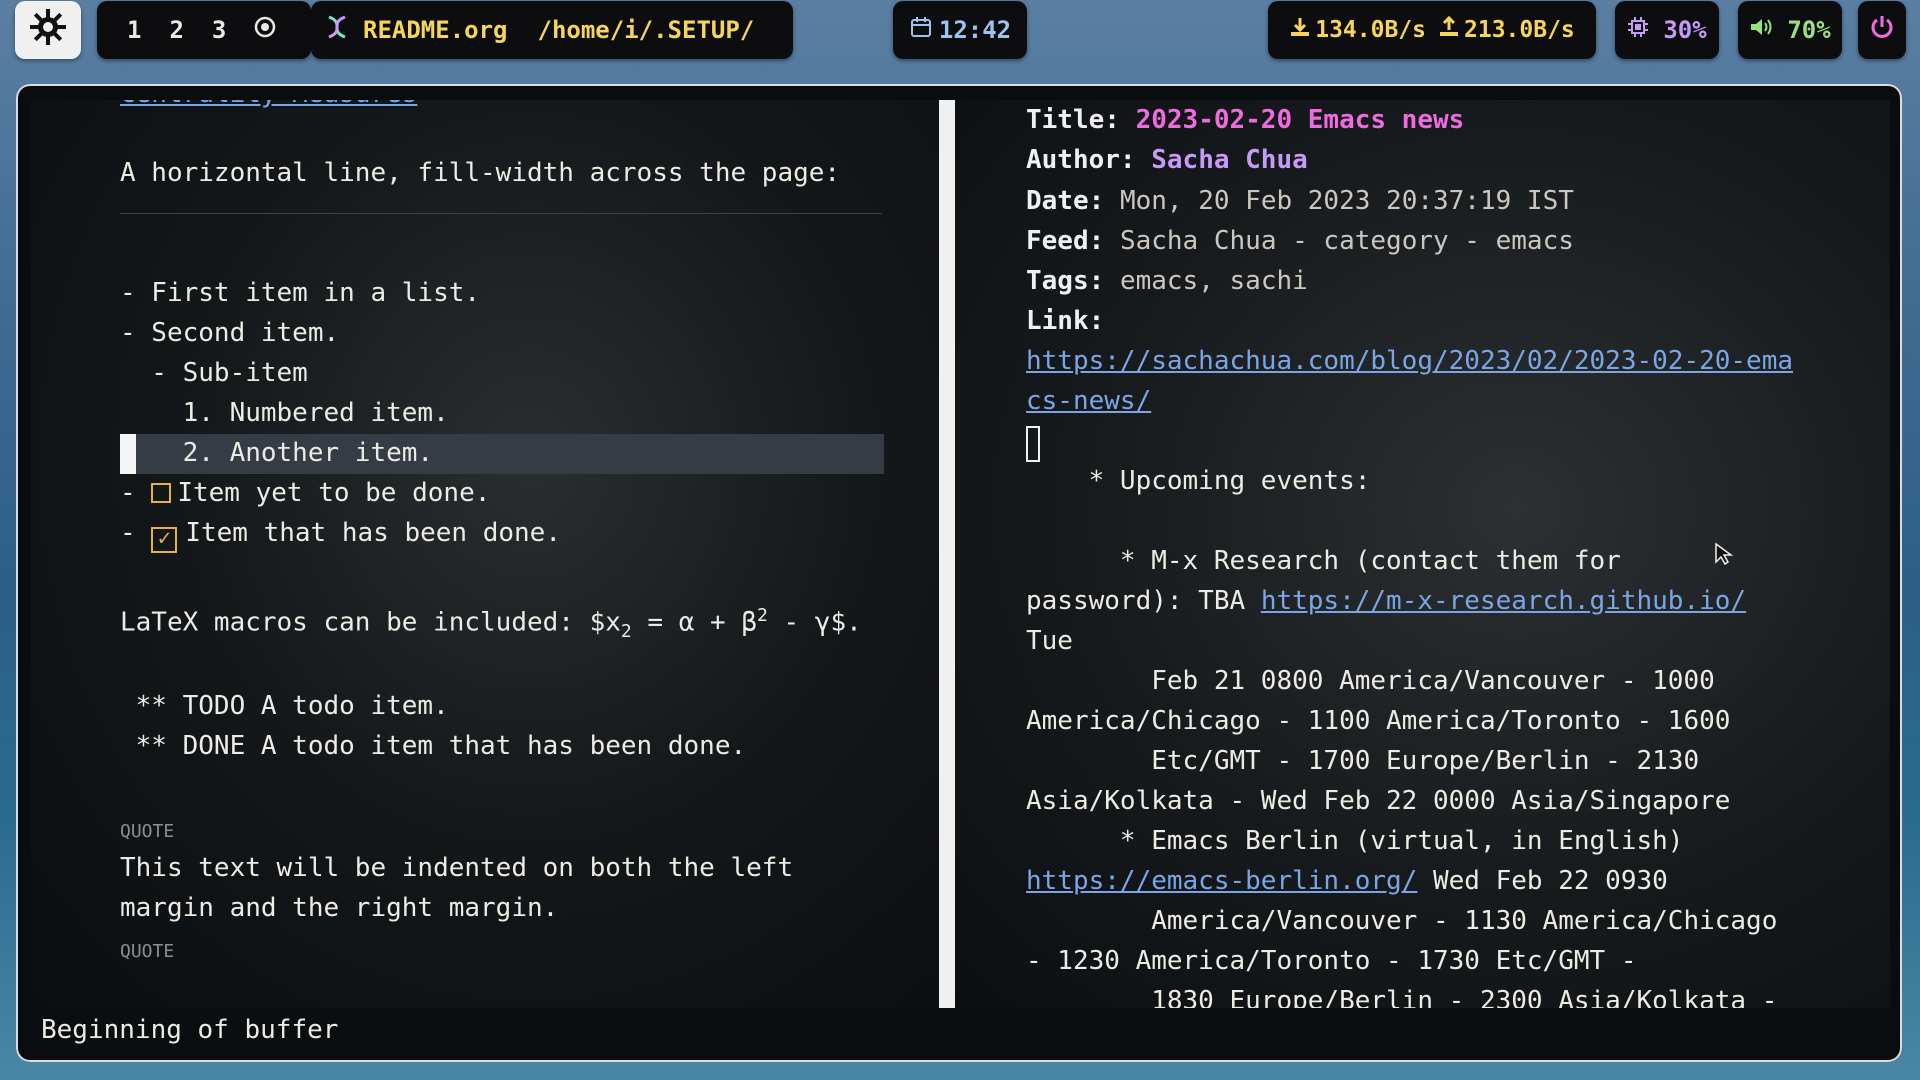  I want to click on body-line: America/Vancouver - 1130 America/Chicago, so click(1402, 921).